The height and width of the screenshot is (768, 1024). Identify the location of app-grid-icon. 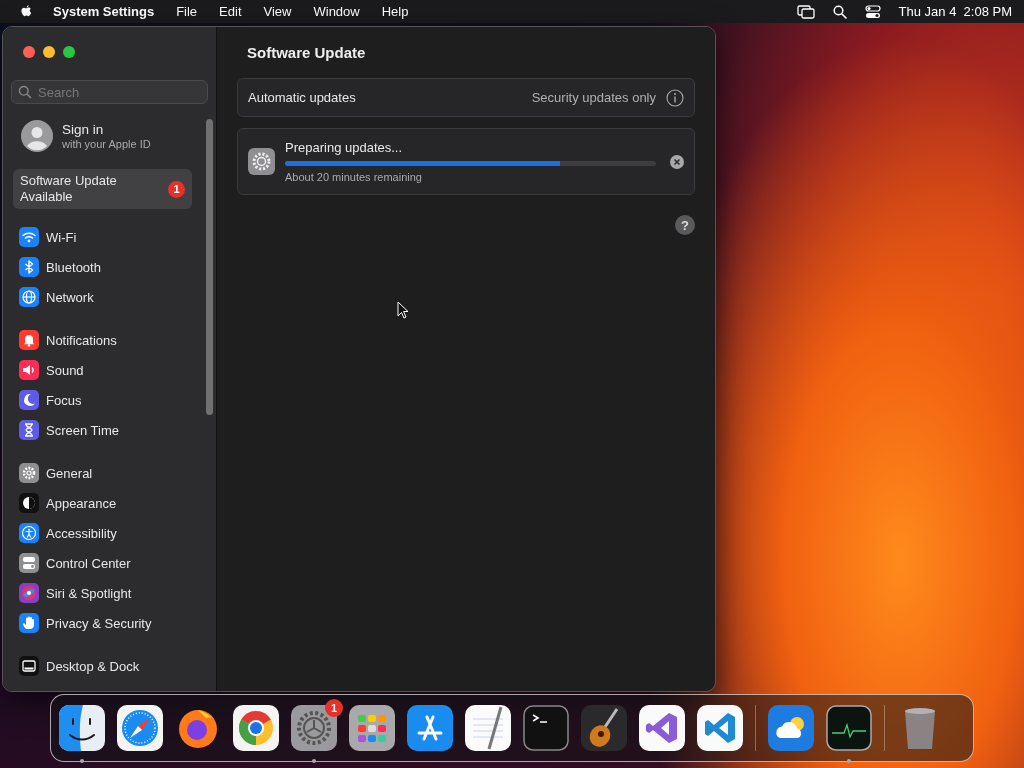
(372, 728).